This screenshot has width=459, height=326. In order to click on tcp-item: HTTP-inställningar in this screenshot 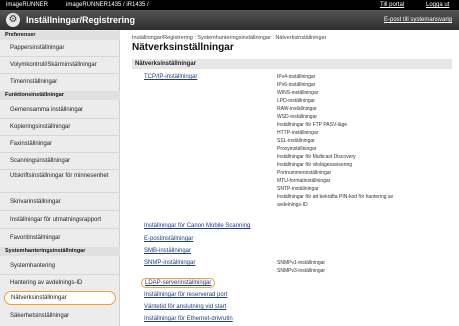, I will do `click(298, 133)`.